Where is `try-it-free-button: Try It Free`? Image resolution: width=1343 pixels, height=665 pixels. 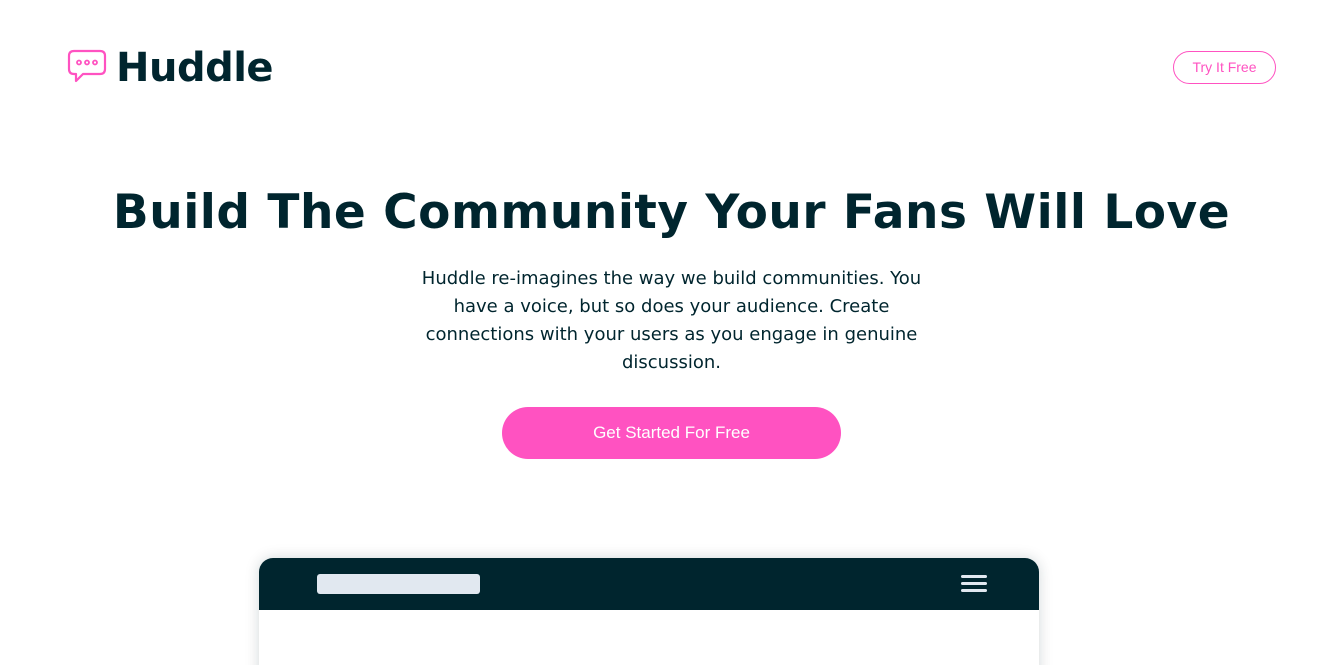 try-it-free-button: Try It Free is located at coordinates (1224, 67).